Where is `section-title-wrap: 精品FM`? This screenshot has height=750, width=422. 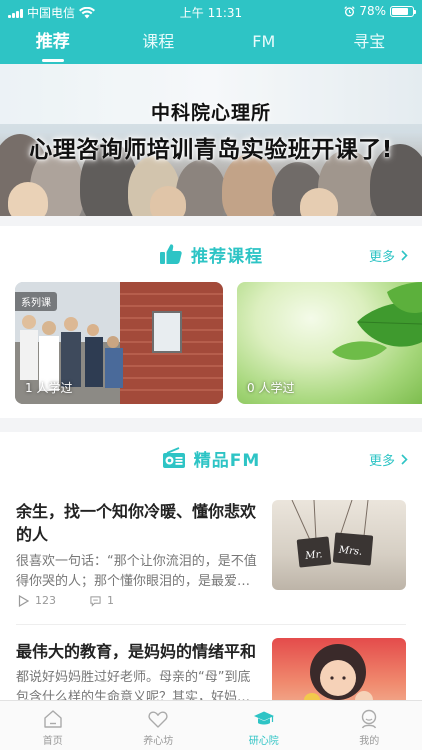
section-title-wrap: 精品FM is located at coordinates (211, 458).